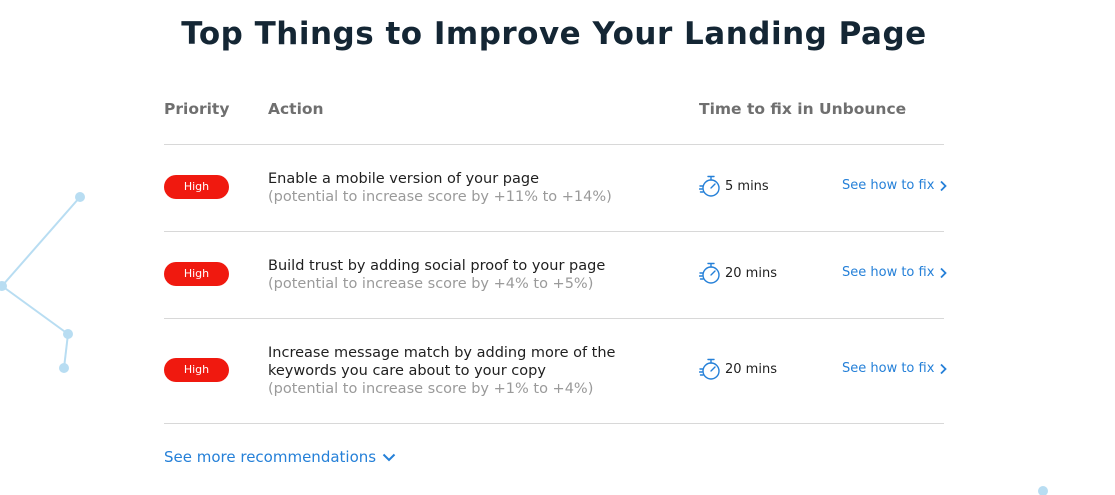 The image size is (1115, 495). Describe the element at coordinates (270, 457) in the screenshot. I see `see-more-label: See more recommendations` at that location.